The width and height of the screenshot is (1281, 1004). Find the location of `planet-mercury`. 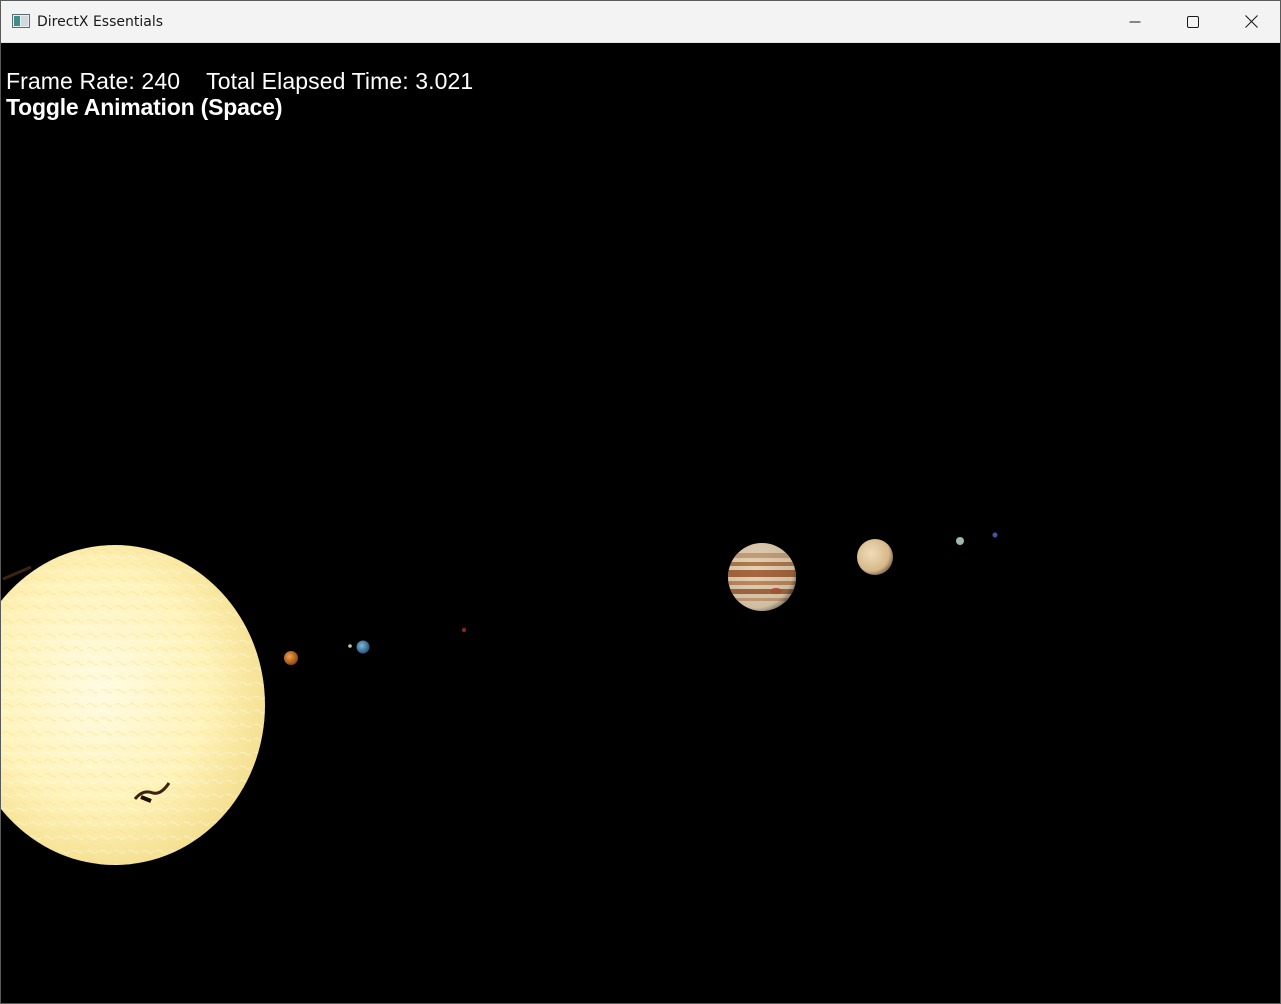

planet-mercury is located at coordinates (291, 658).